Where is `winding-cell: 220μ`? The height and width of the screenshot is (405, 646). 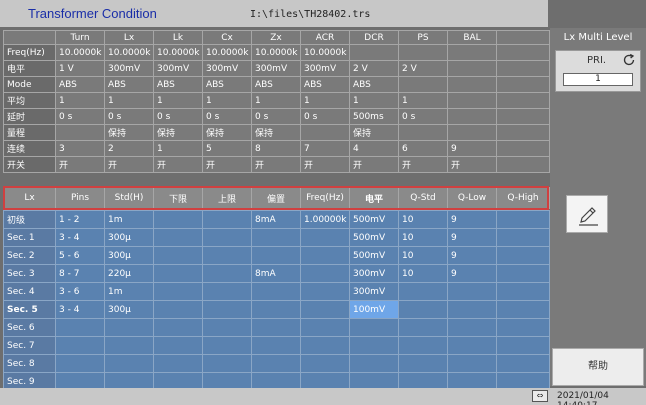 winding-cell: 220μ is located at coordinates (129, 273).